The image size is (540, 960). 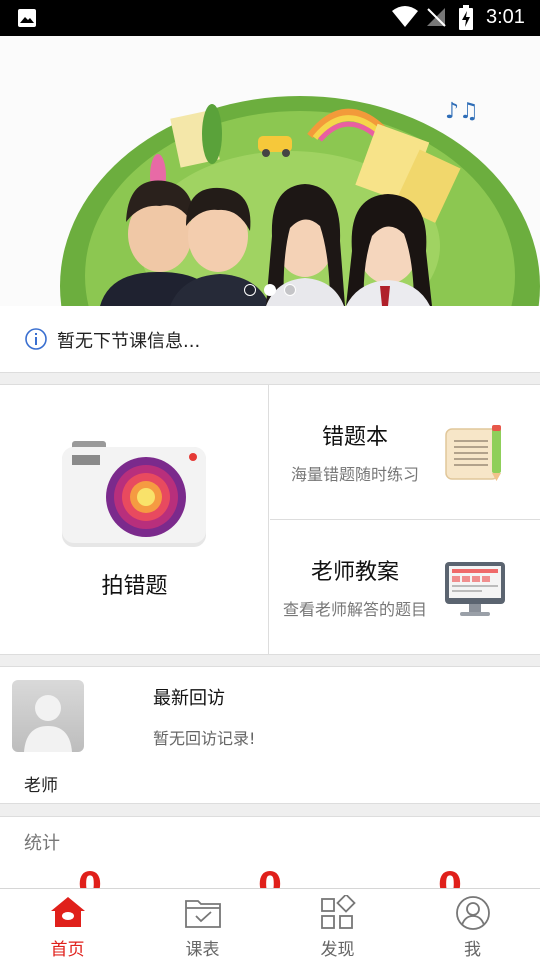 I want to click on tab-me-label: 我, so click(x=472, y=950).